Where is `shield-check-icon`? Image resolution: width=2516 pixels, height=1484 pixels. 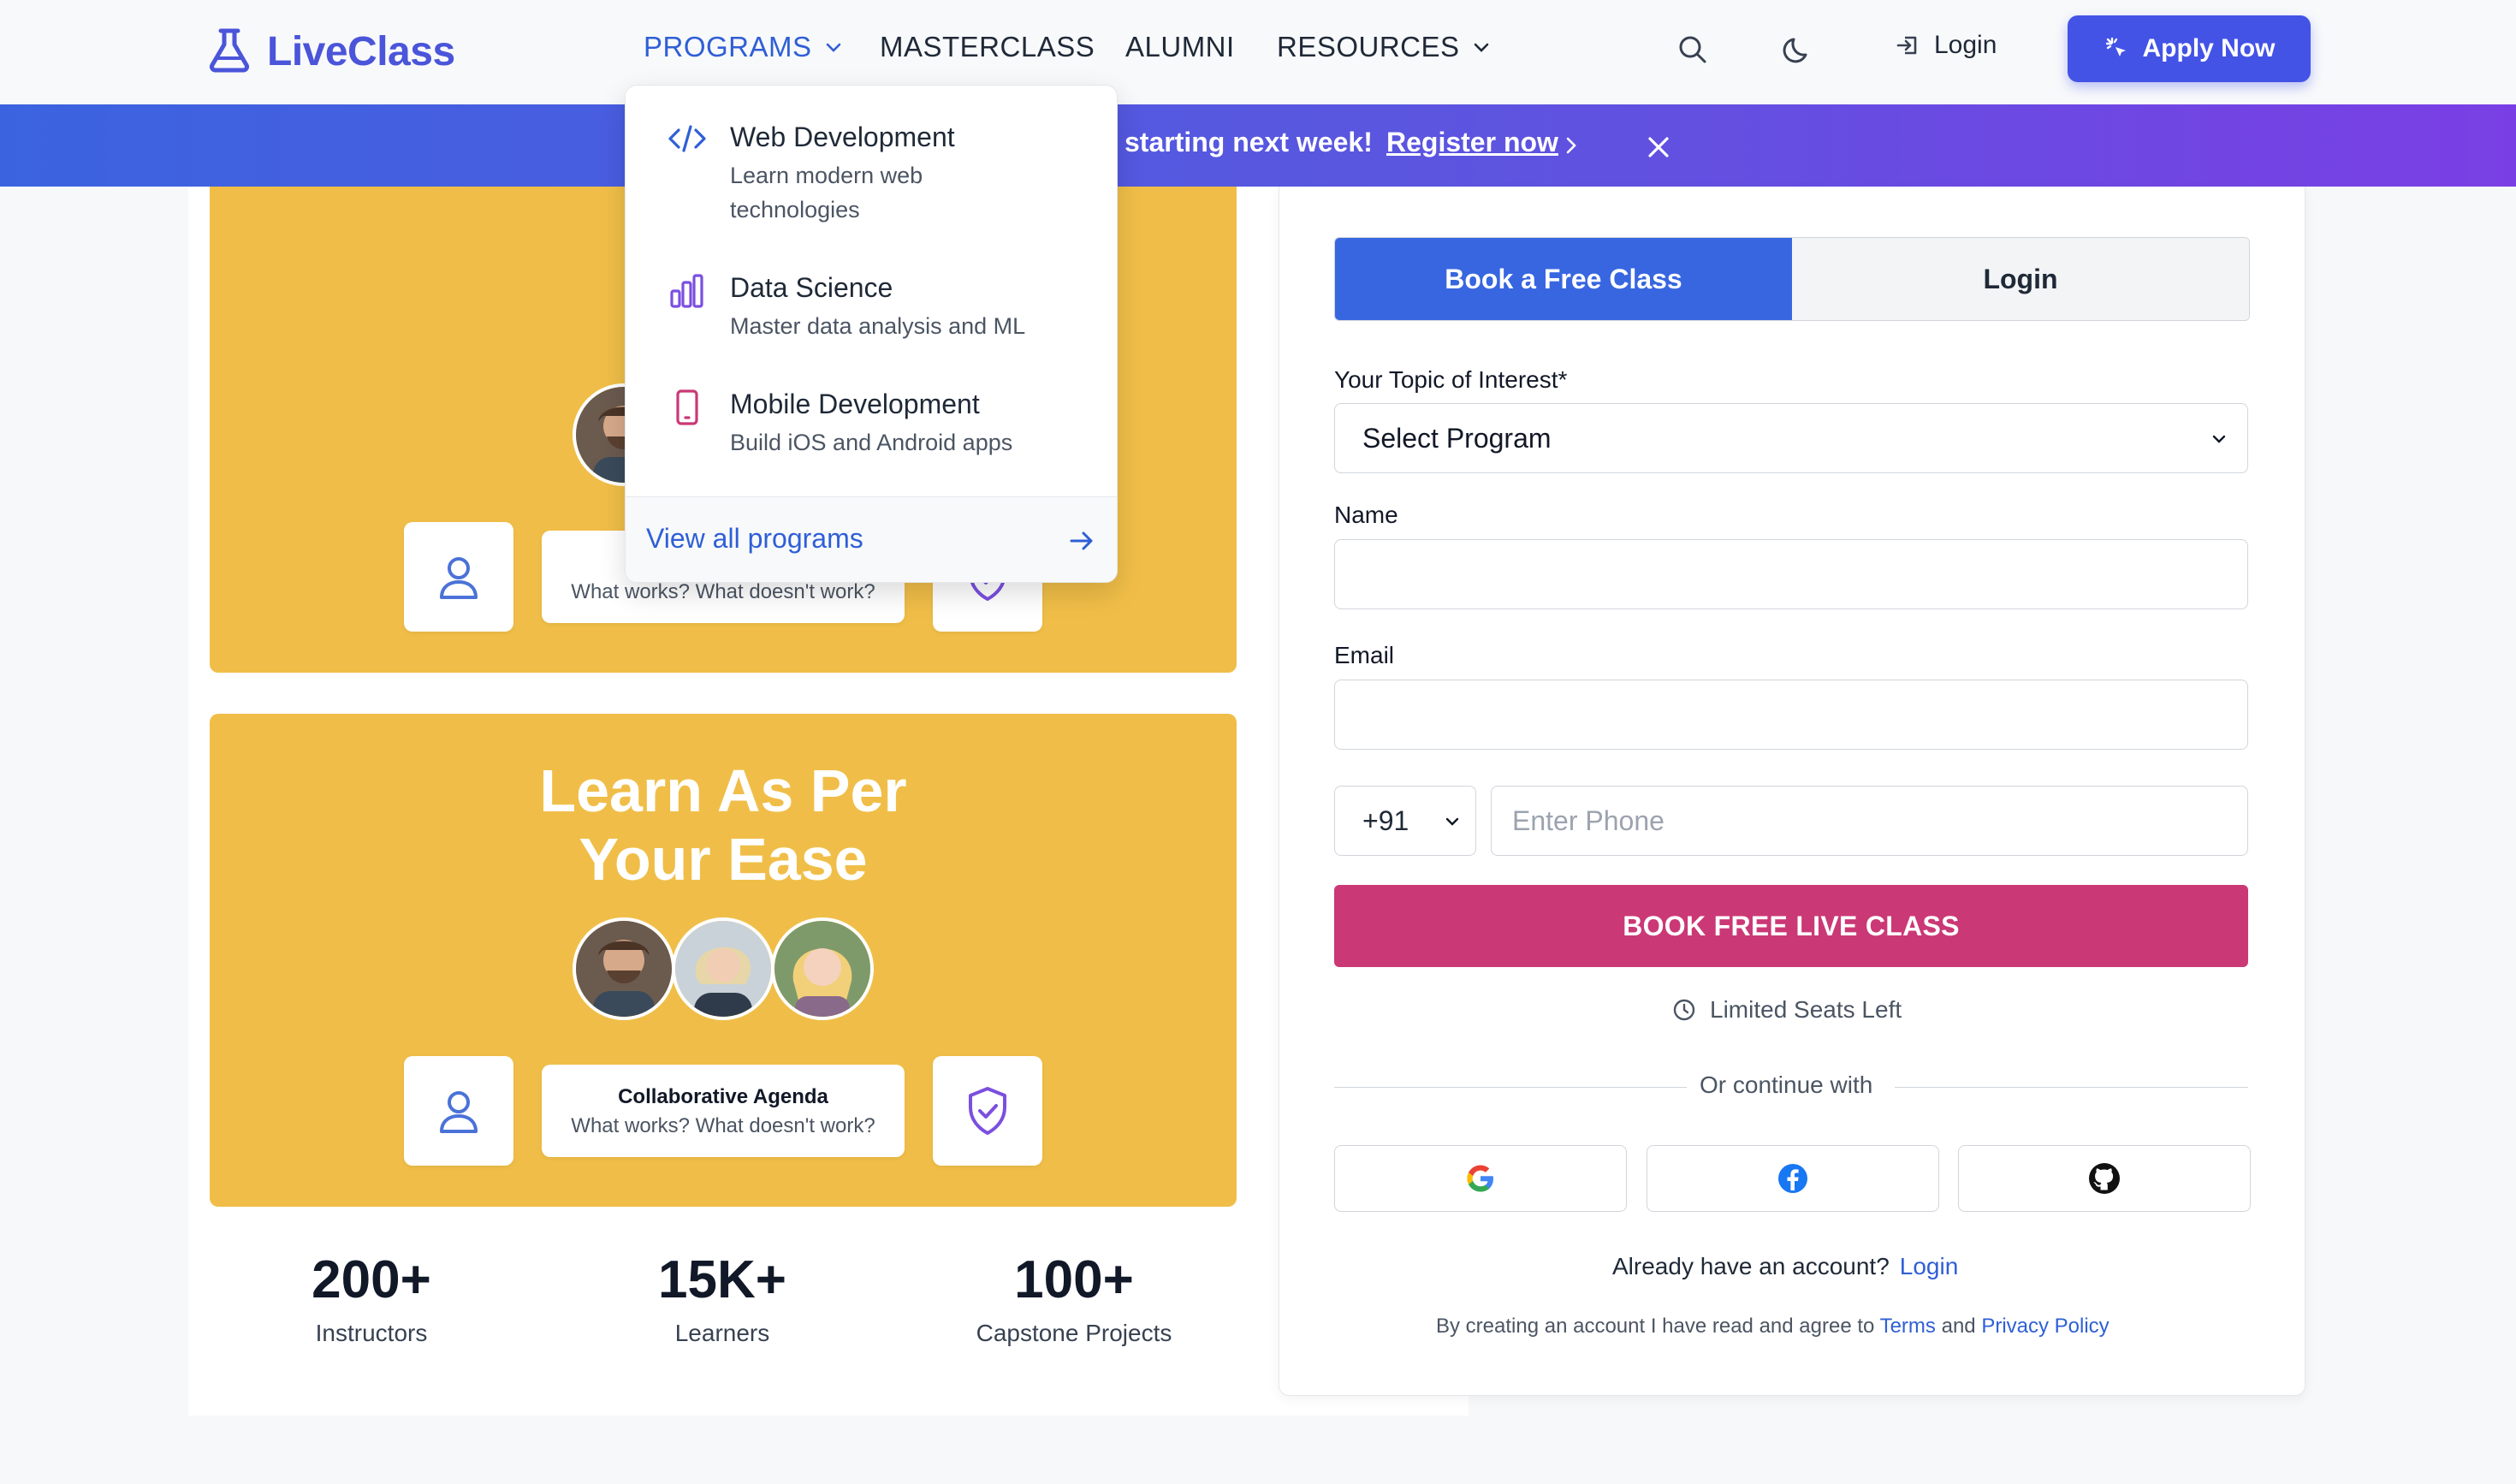
shield-check-icon is located at coordinates (987, 1111).